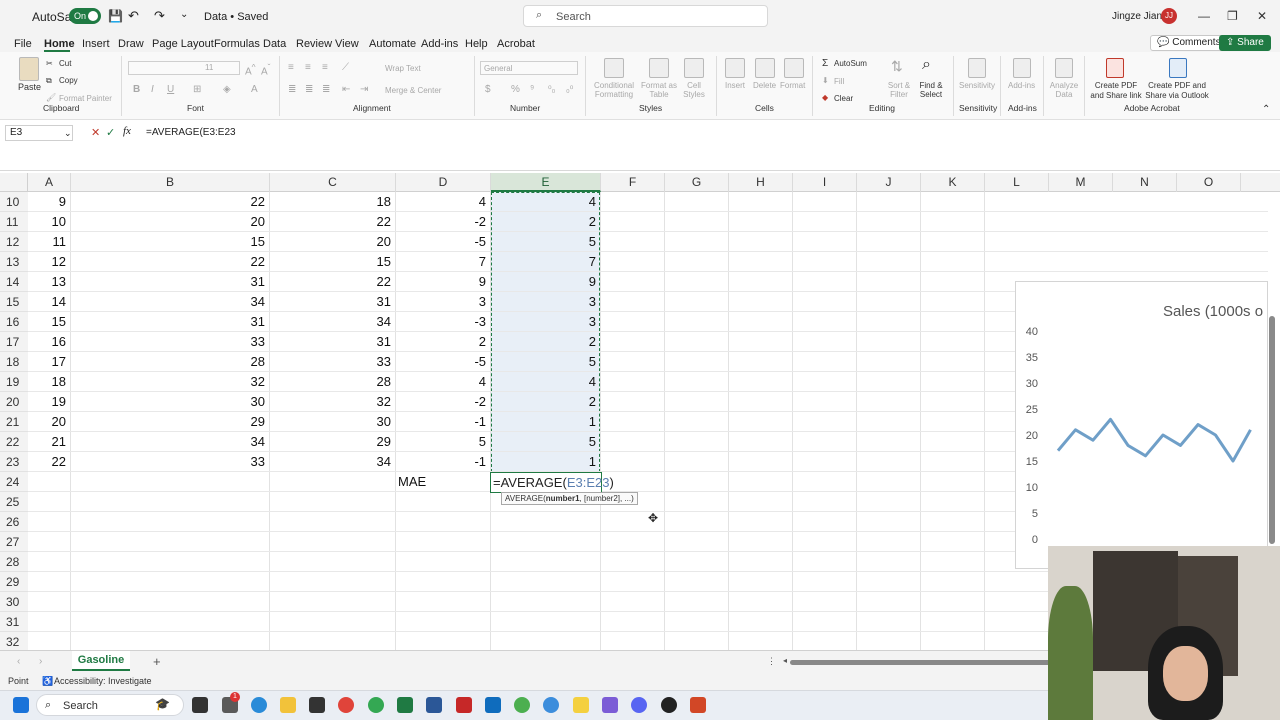  I want to click on shrink-font-icon: Aˇ, so click(265, 69).